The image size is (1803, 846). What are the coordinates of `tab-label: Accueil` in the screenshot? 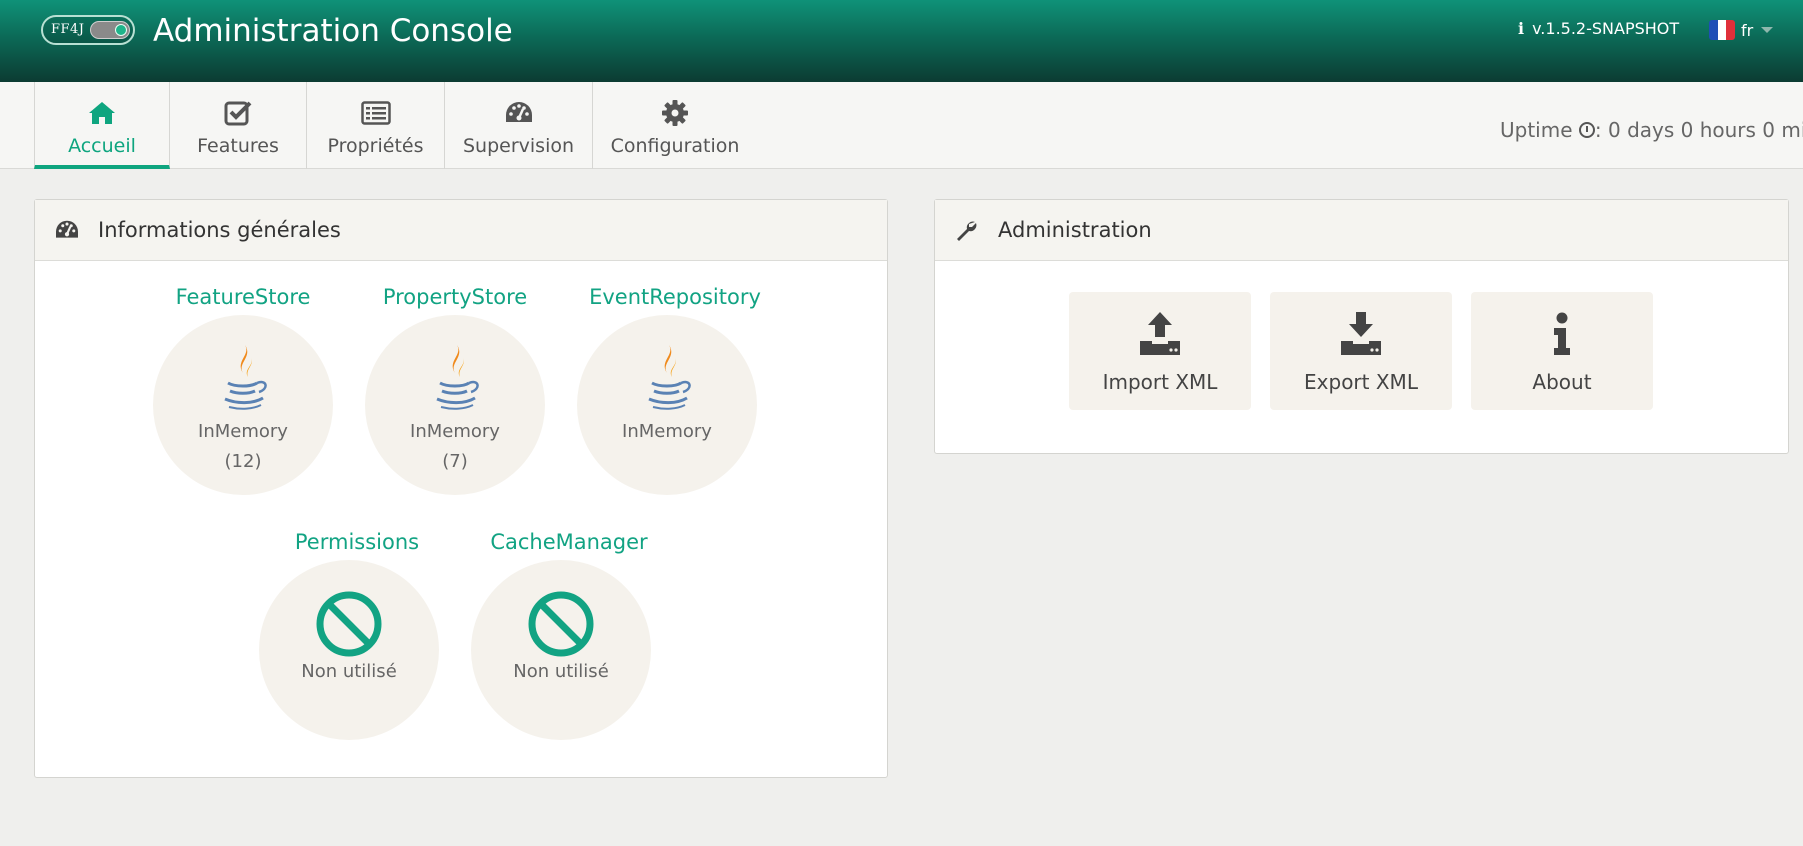 It's located at (102, 146).